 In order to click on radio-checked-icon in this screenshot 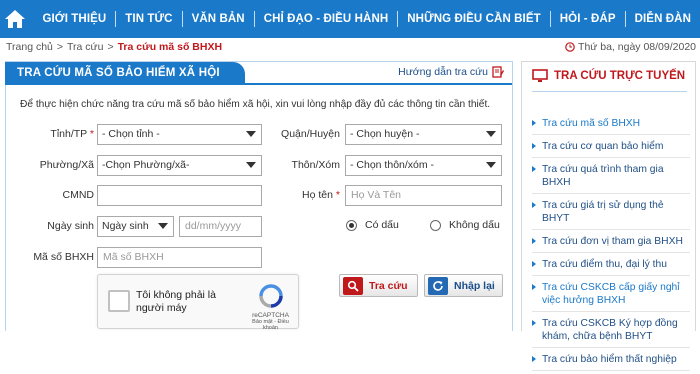, I will do `click(351, 225)`.